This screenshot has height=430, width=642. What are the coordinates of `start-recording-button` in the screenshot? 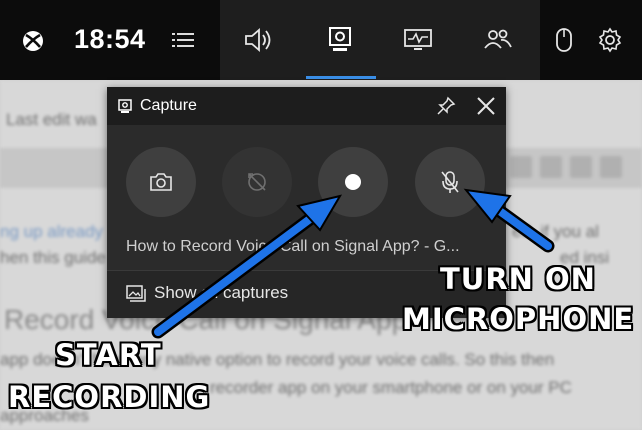 It's located at (353, 182).